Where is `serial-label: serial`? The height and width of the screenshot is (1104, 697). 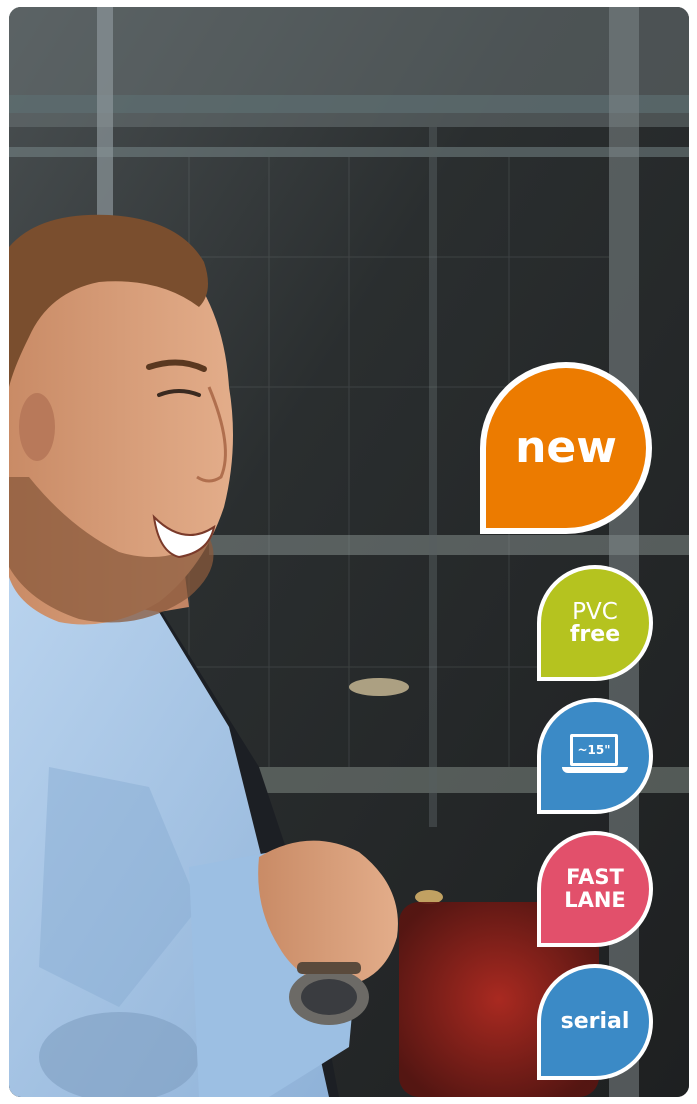
serial-label: serial is located at coordinates (595, 1021).